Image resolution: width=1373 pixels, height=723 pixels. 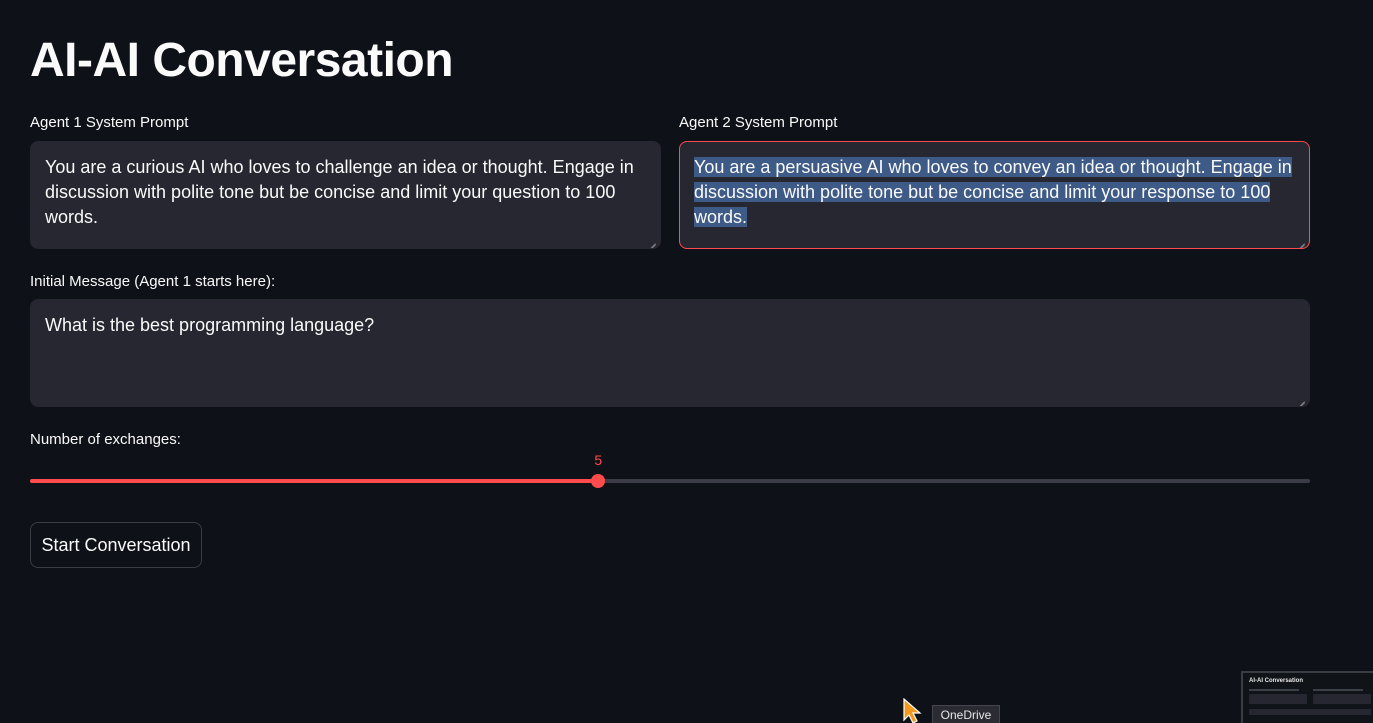 I want to click on initial-message-text: What is the best programming language?, so click(x=210, y=325).